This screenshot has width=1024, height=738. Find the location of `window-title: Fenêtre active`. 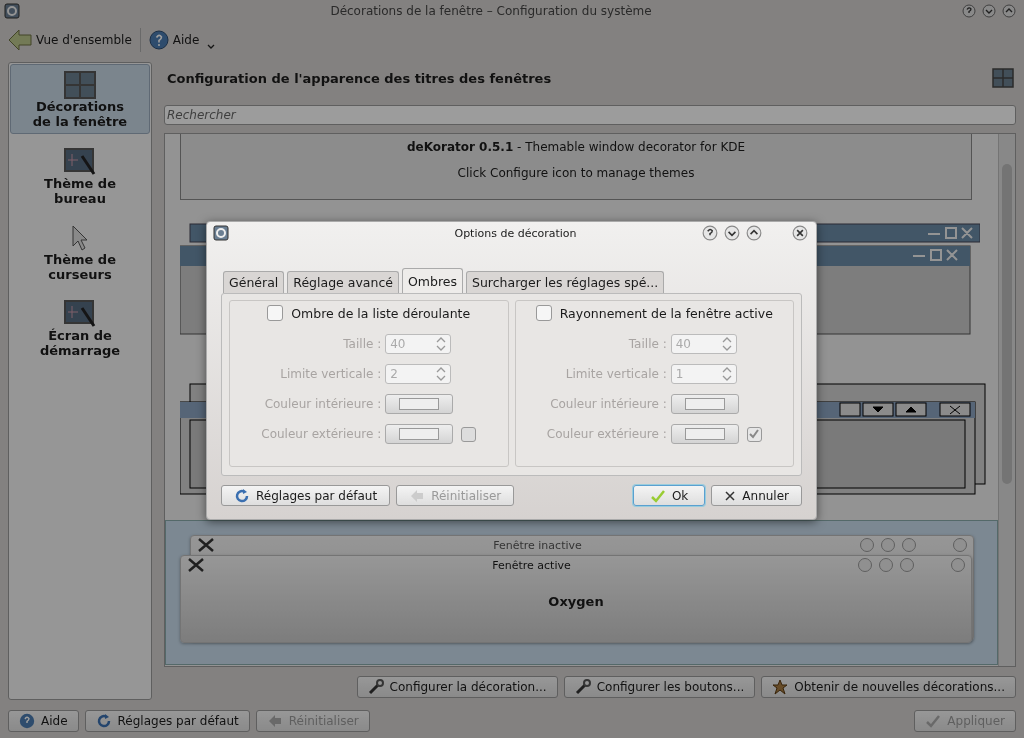

window-title: Fenêtre active is located at coordinates (531, 565).